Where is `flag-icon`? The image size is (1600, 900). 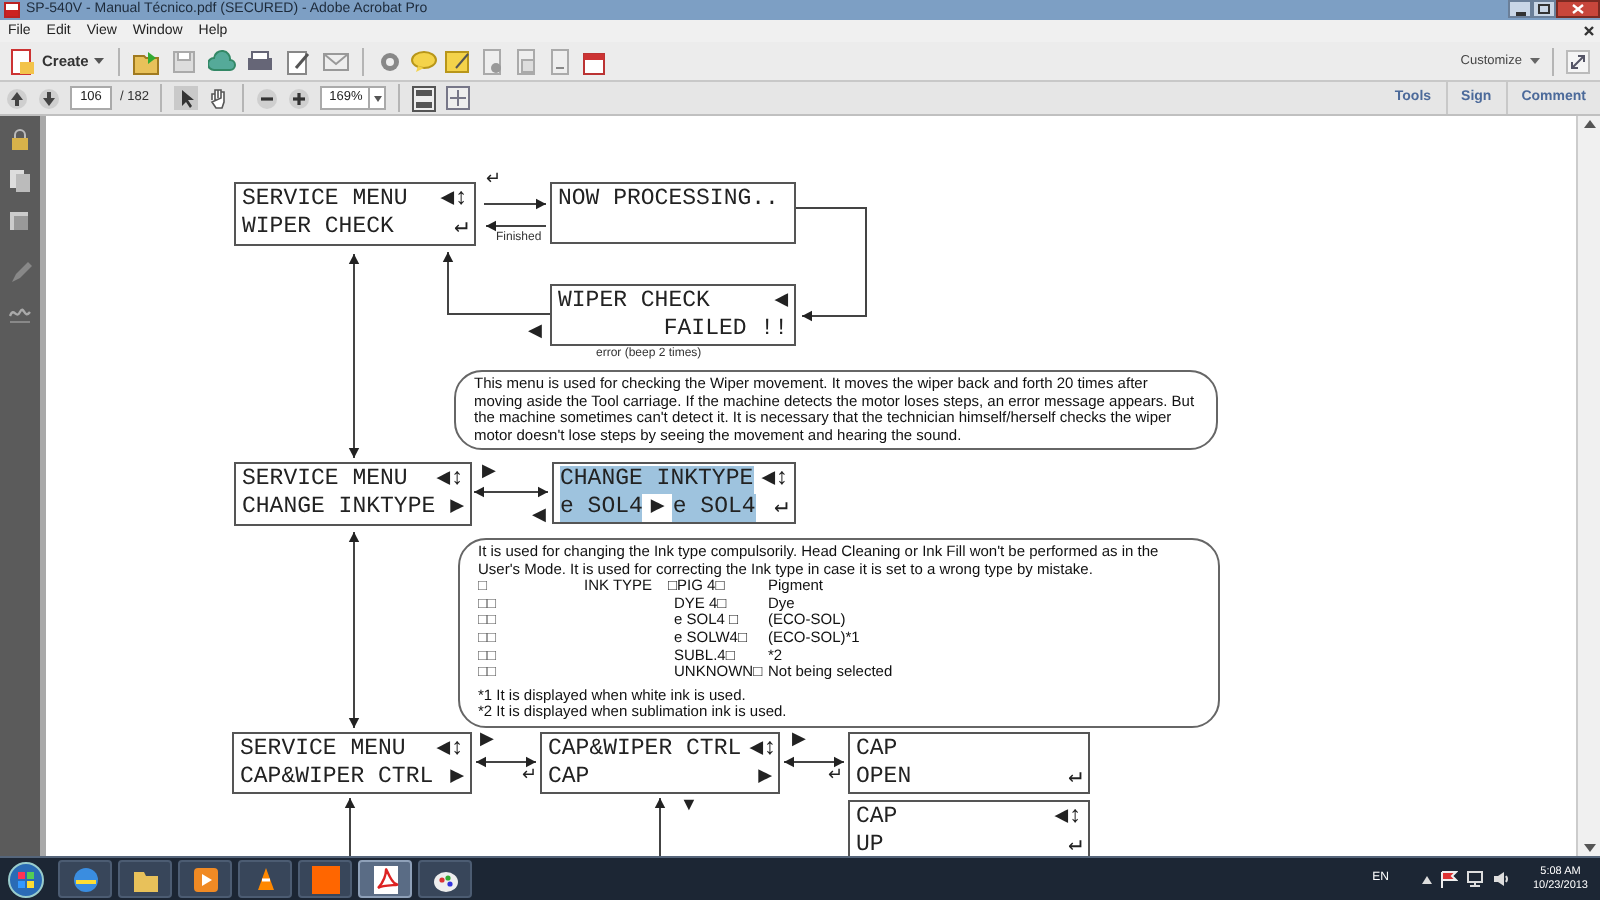
flag-icon is located at coordinates (1449, 879).